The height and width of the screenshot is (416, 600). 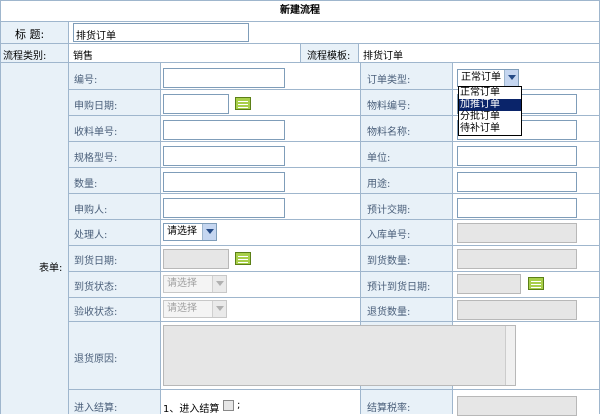 What do you see at coordinates (389, 235) in the screenshot?
I see `label-stockin-no: 入库单号:` at bounding box center [389, 235].